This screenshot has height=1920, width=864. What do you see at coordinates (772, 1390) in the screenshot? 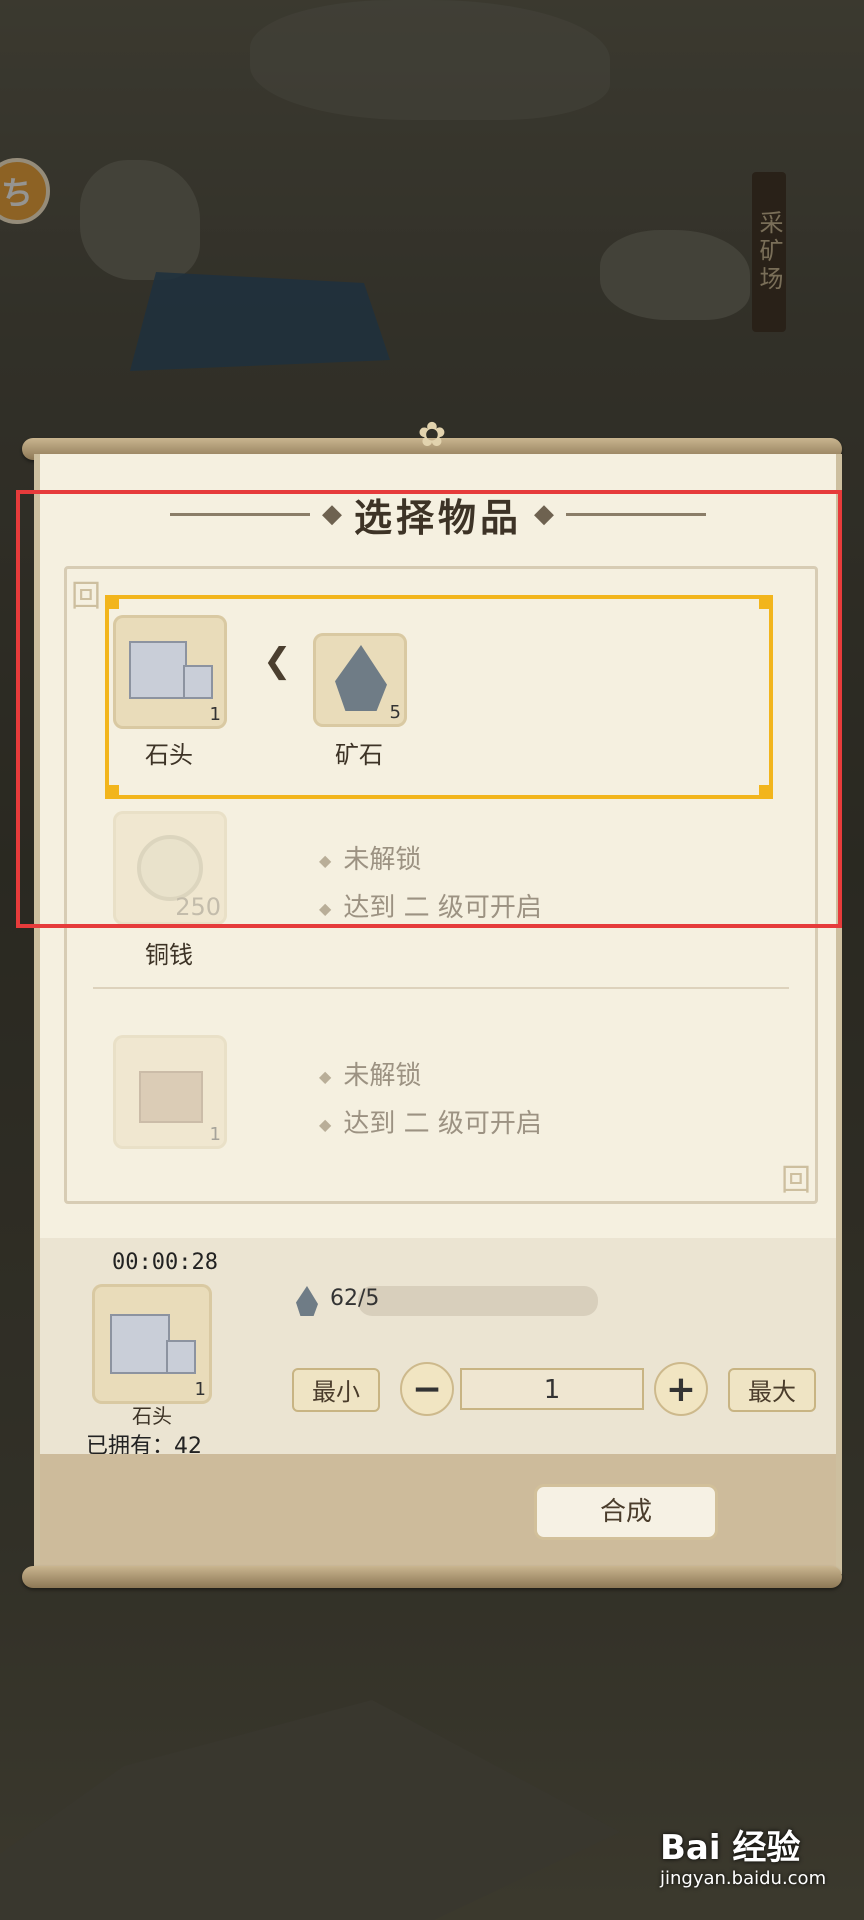
I see `max-button: 最大` at bounding box center [772, 1390].